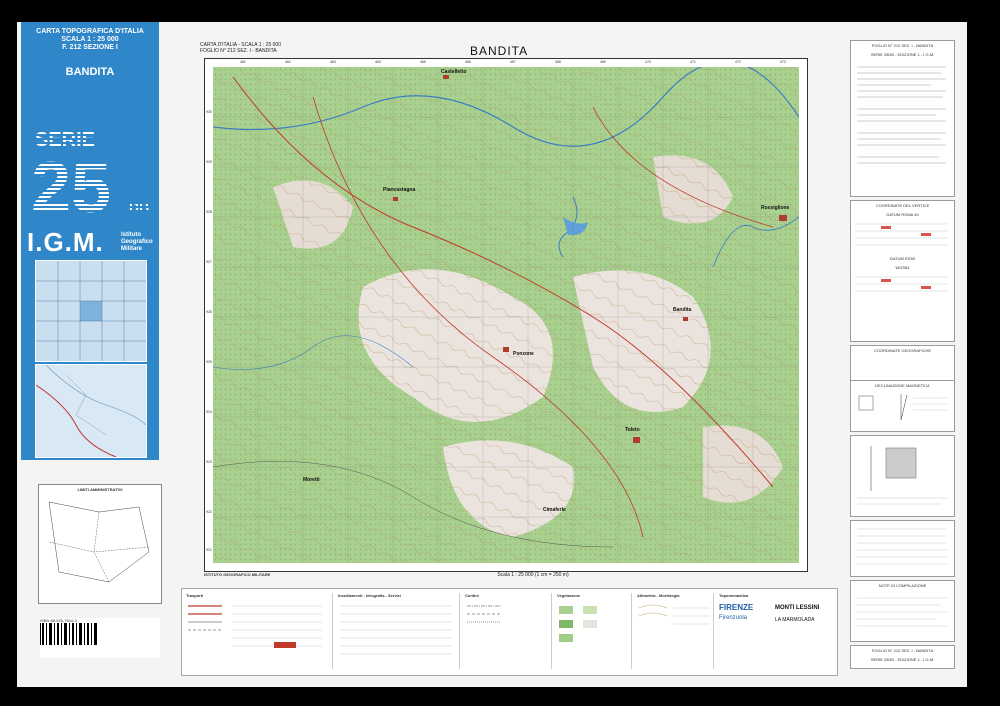  I want to click on scale-text: Scala 1 : 25 000 (1 cm = 250 m), so click(533, 575).